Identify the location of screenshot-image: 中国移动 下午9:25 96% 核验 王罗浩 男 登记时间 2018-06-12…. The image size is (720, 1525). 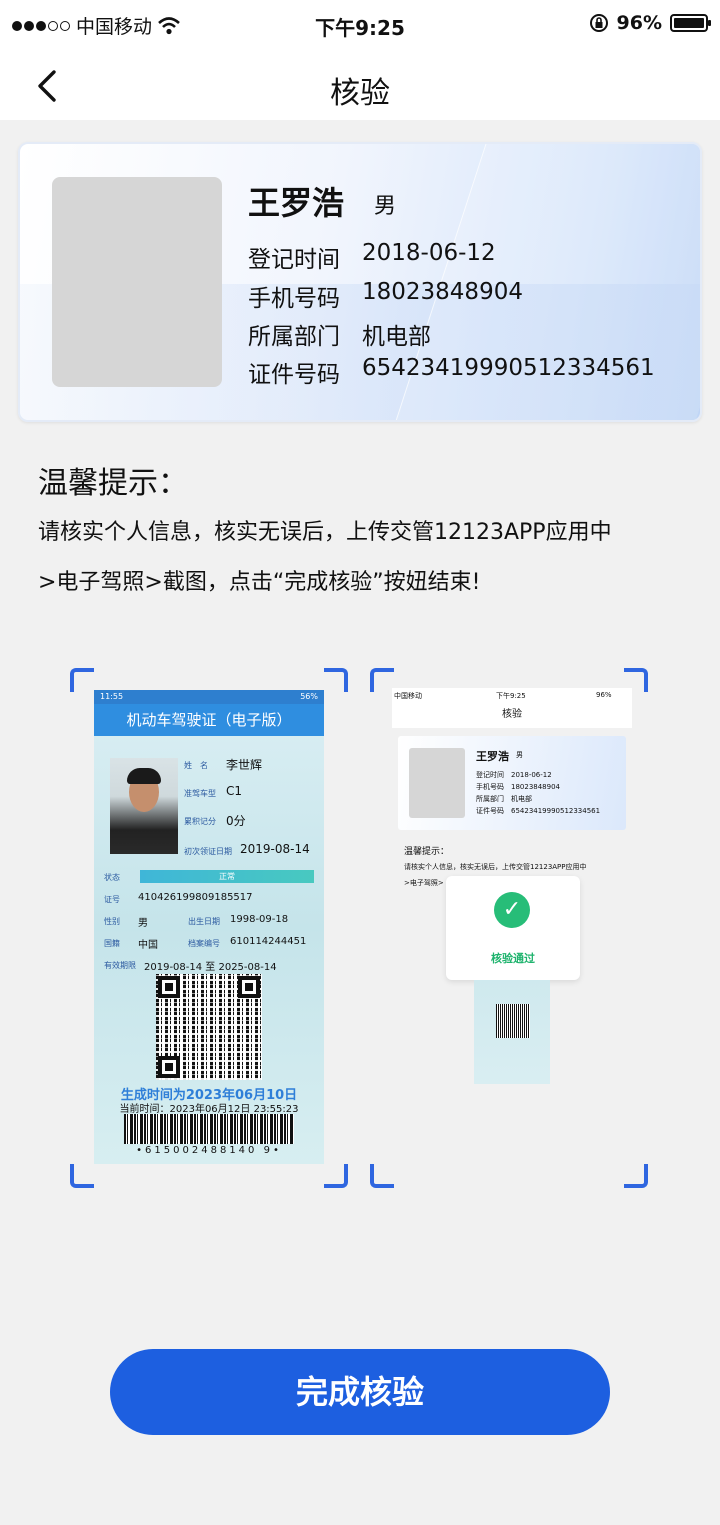
(512, 933).